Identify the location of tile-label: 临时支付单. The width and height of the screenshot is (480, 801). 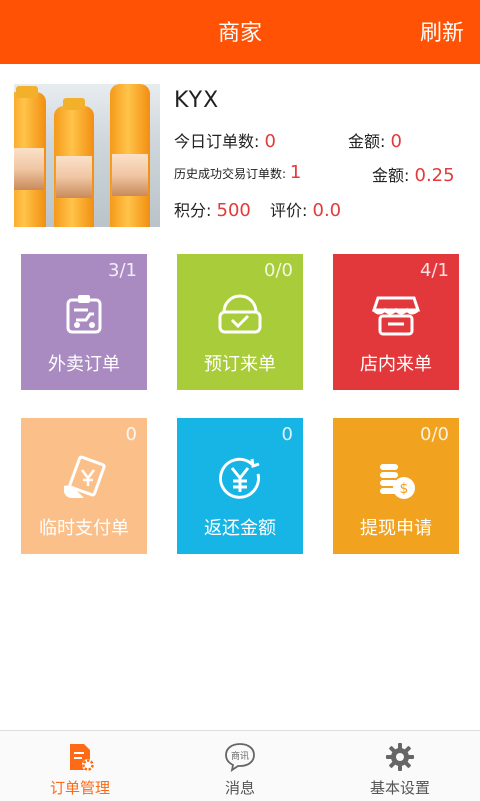
(84, 528).